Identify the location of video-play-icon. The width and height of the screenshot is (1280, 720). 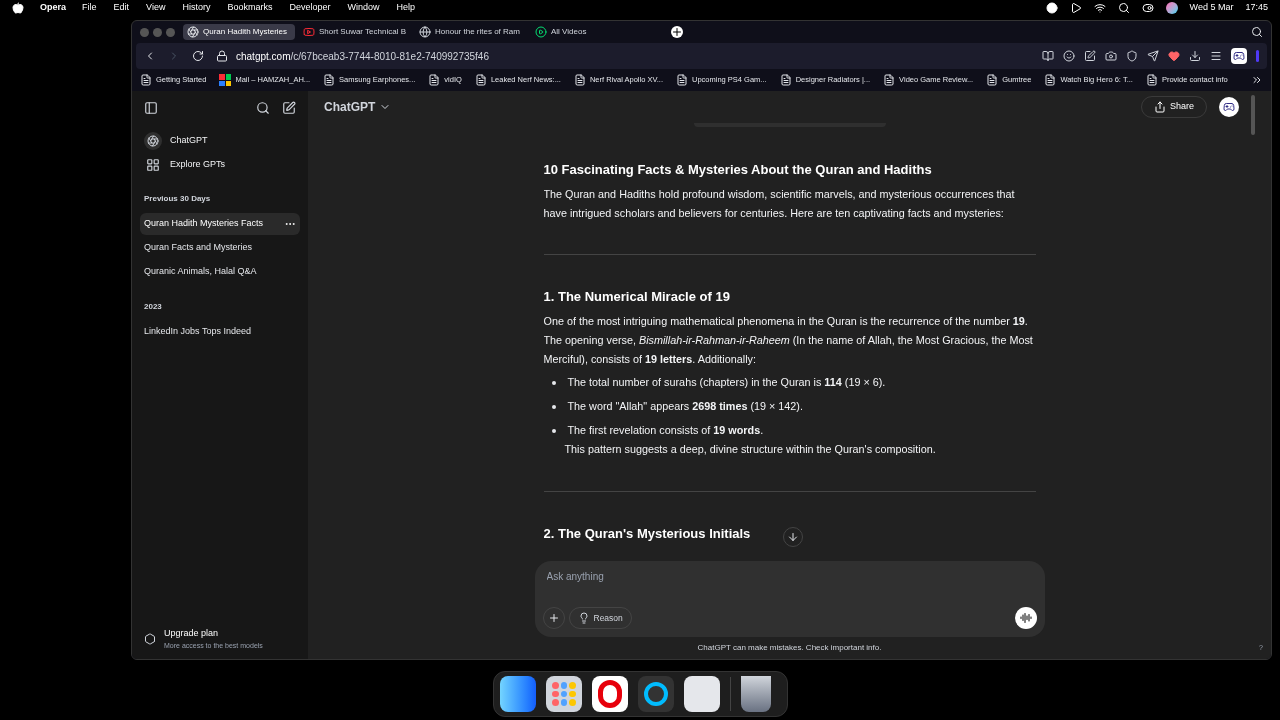
(309, 32).